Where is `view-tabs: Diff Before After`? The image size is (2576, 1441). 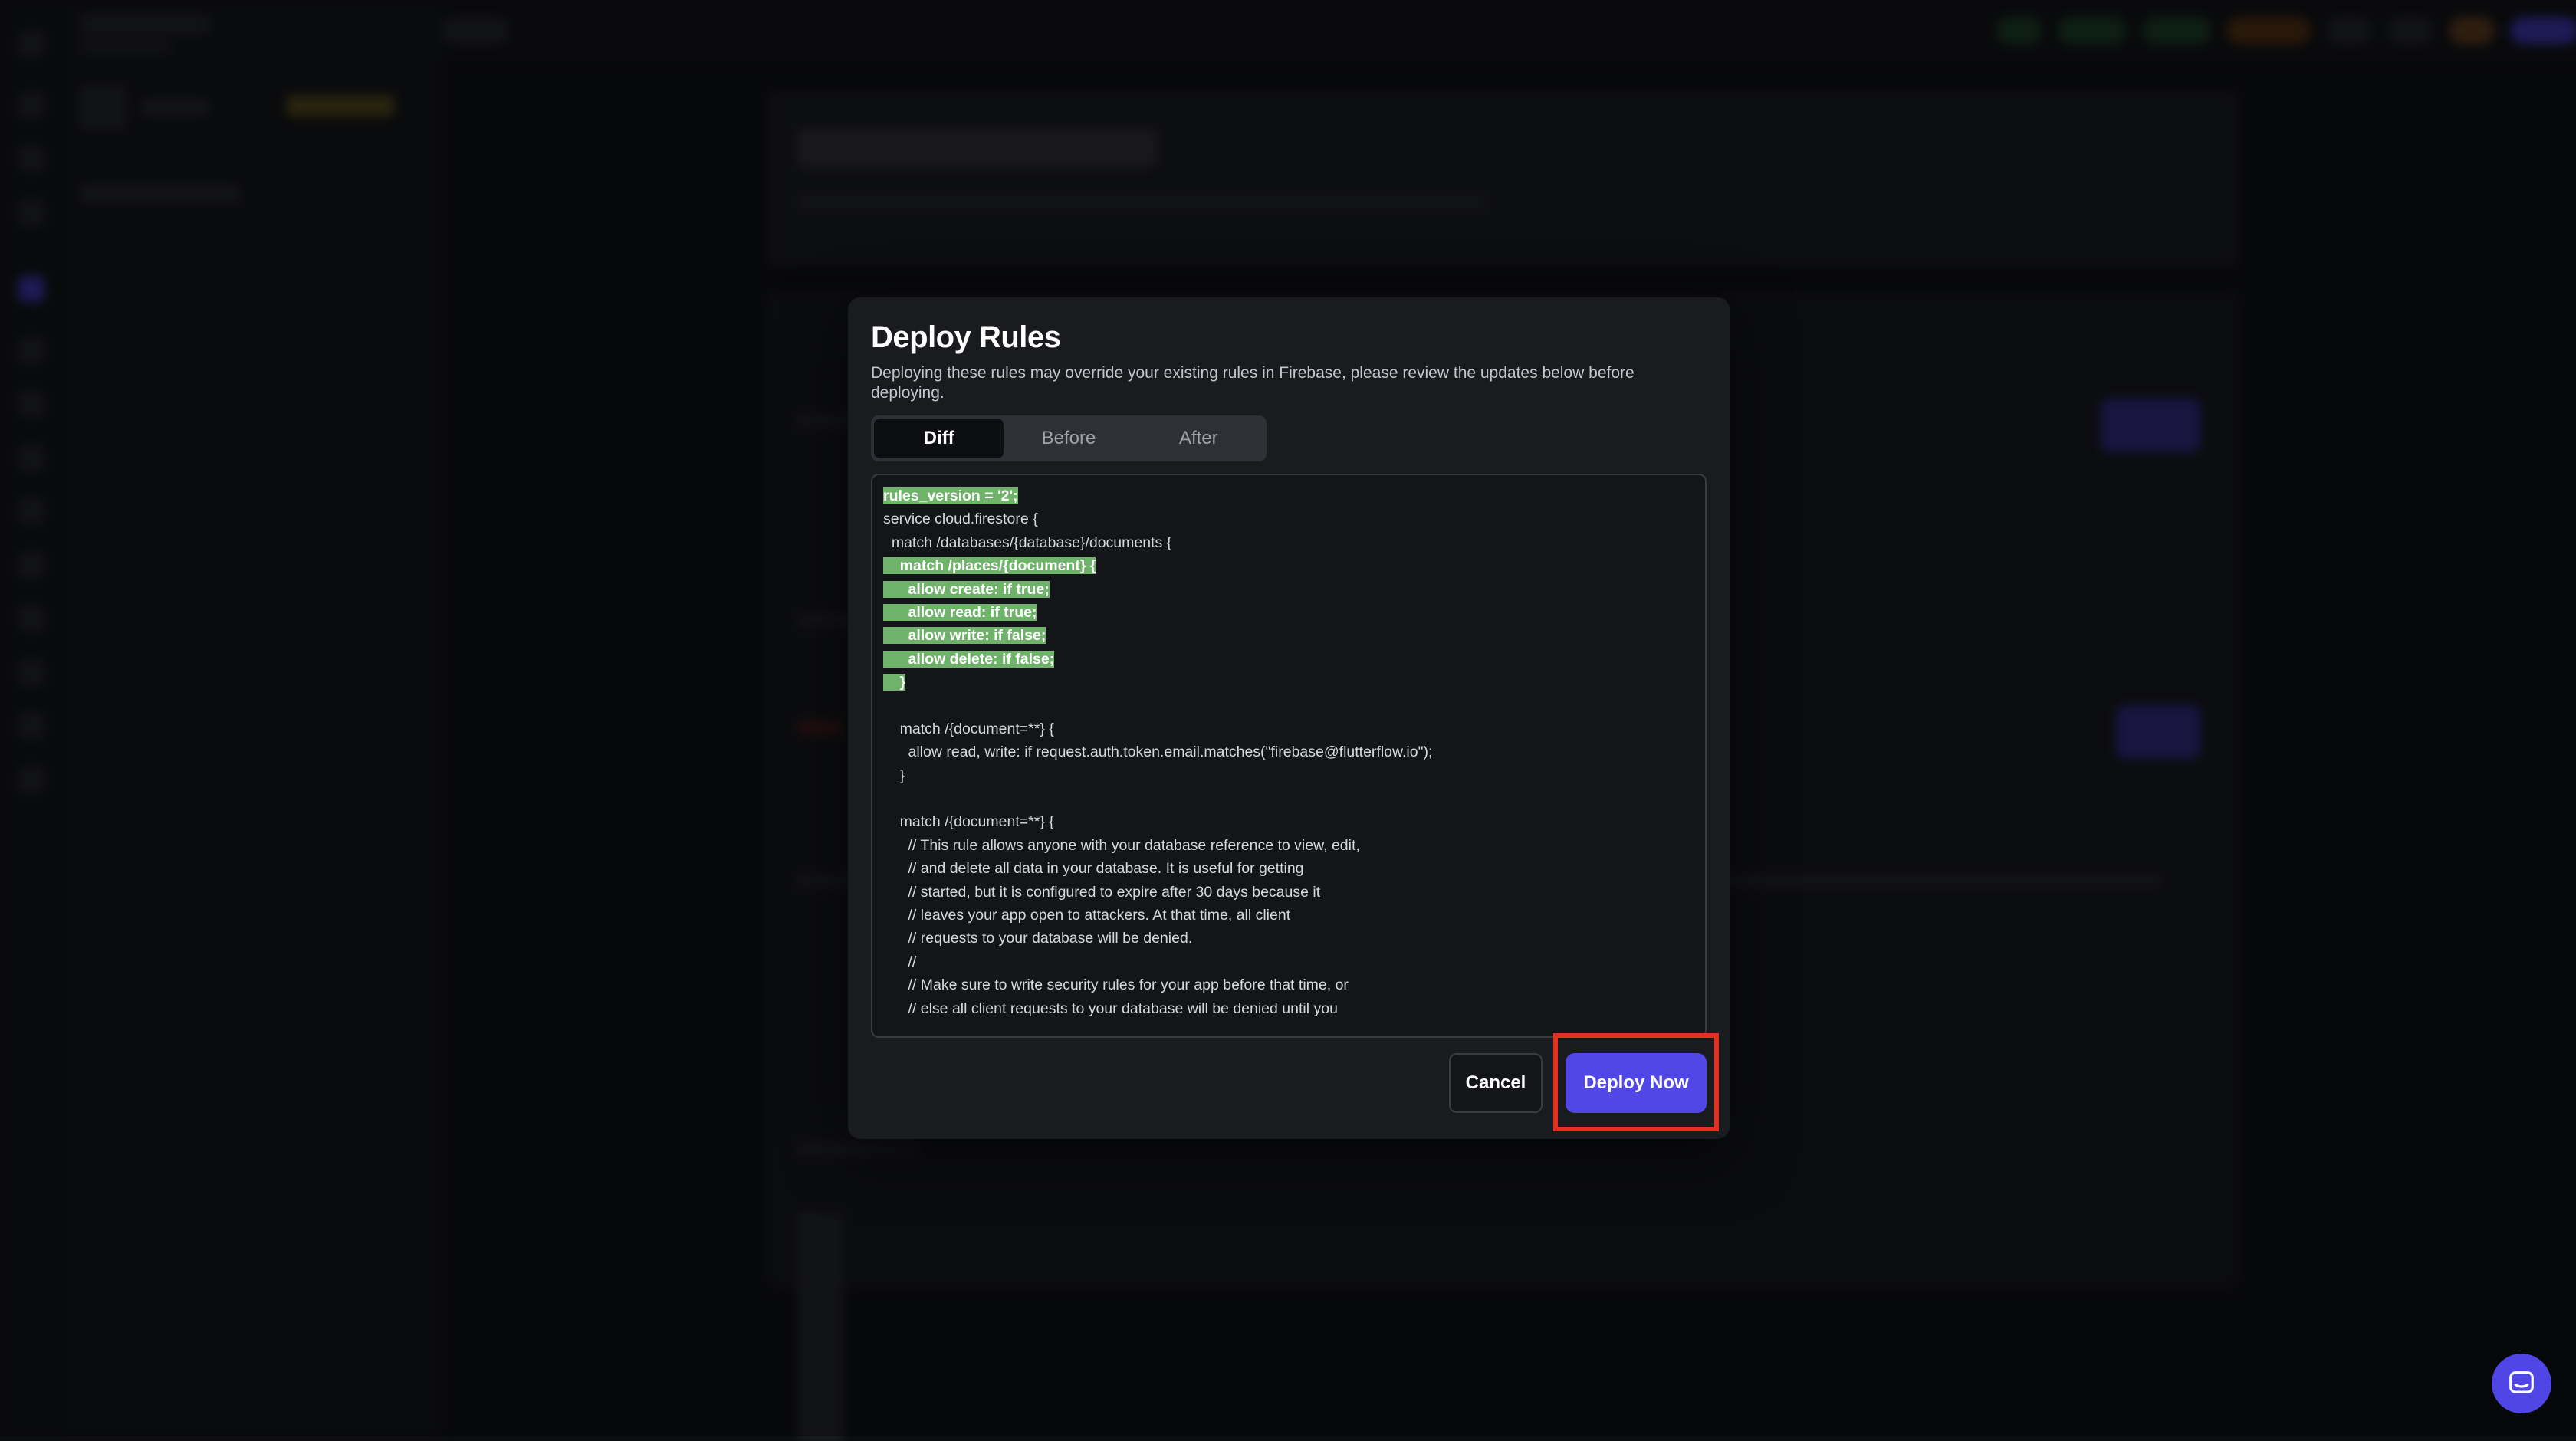 view-tabs: Diff Before After is located at coordinates (1069, 438).